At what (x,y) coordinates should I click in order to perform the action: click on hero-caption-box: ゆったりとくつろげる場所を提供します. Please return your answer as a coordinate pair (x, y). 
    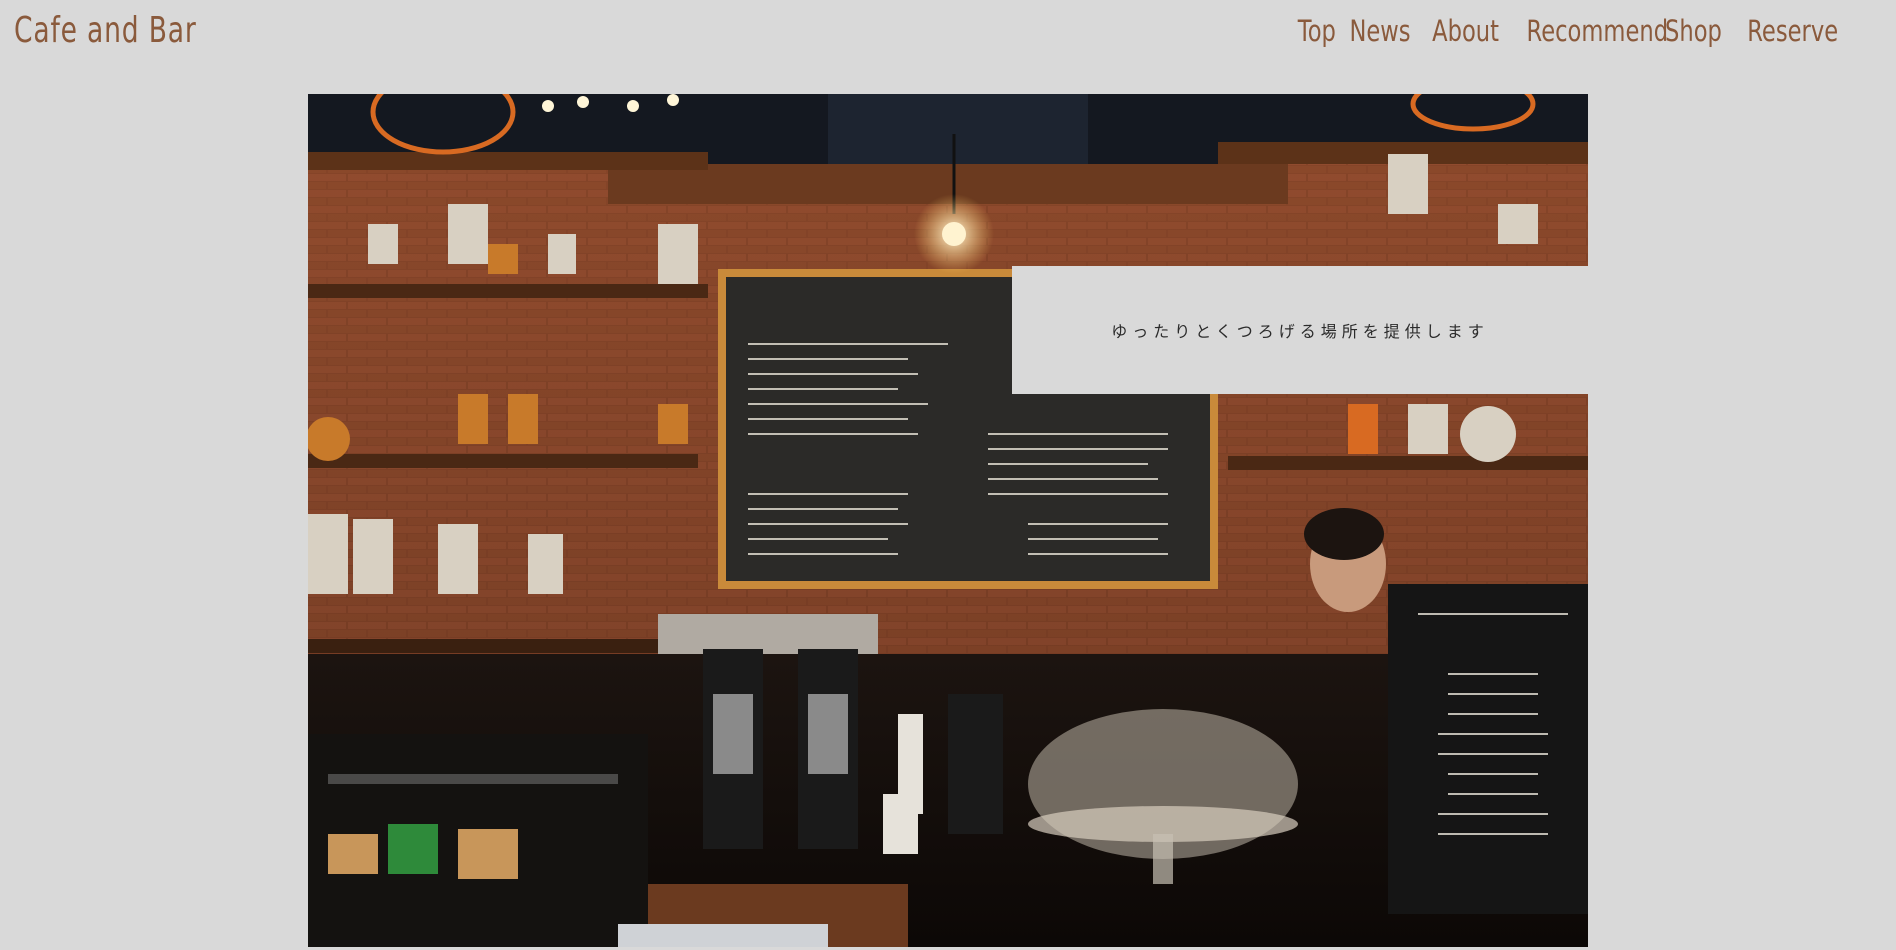
    Looking at the image, I should click on (1300, 330).